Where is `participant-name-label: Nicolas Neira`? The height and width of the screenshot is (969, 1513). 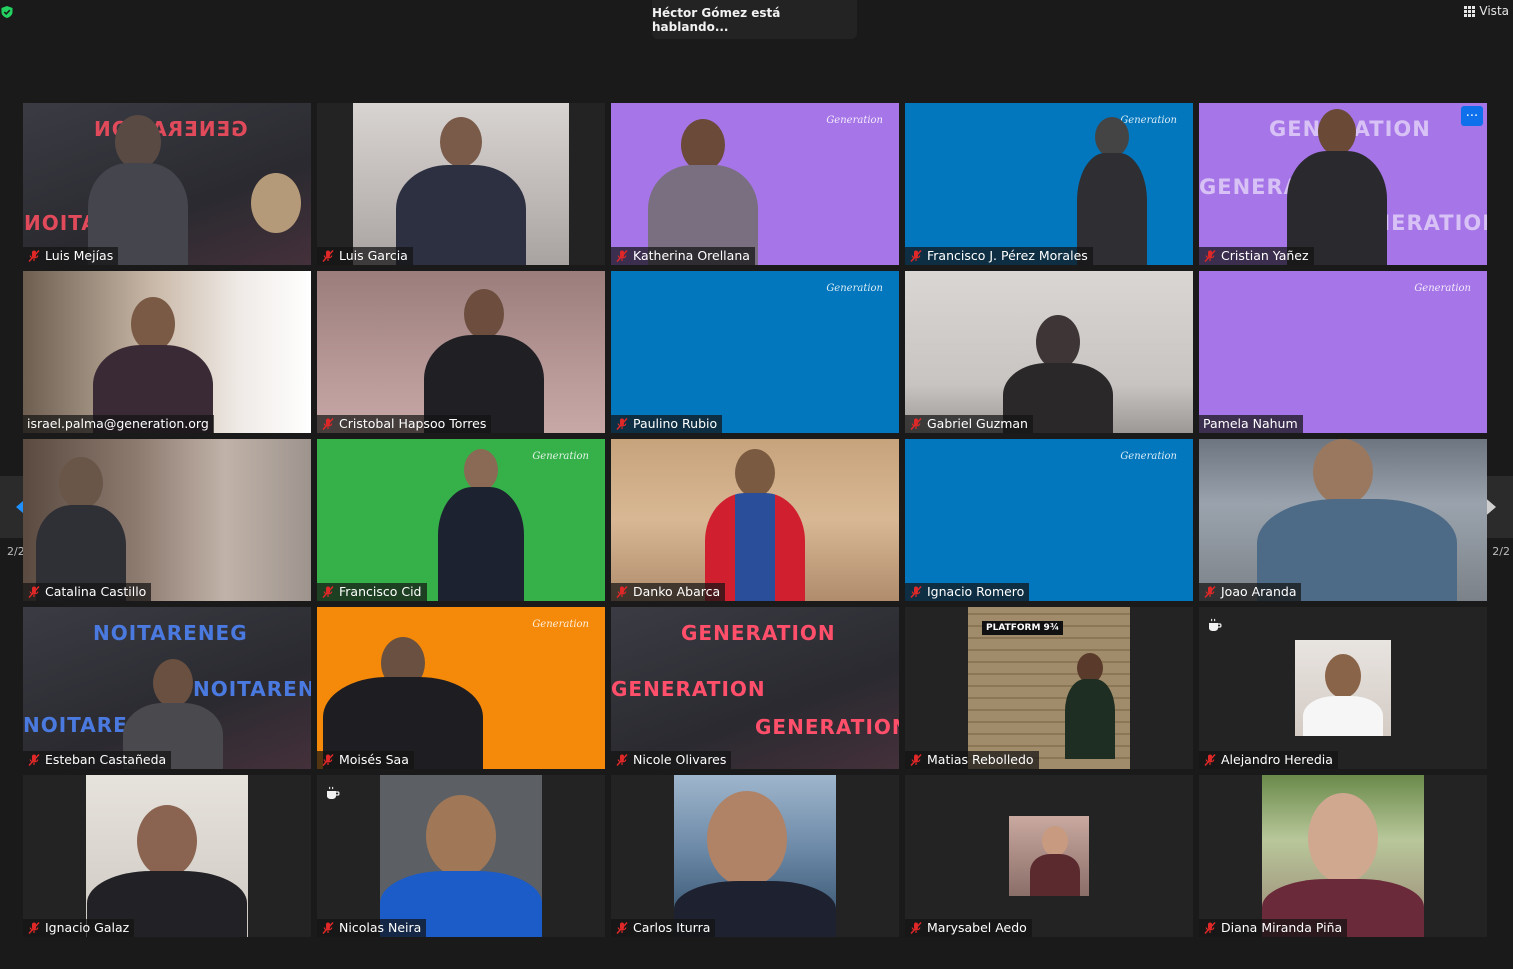 participant-name-label: Nicolas Neira is located at coordinates (372, 928).